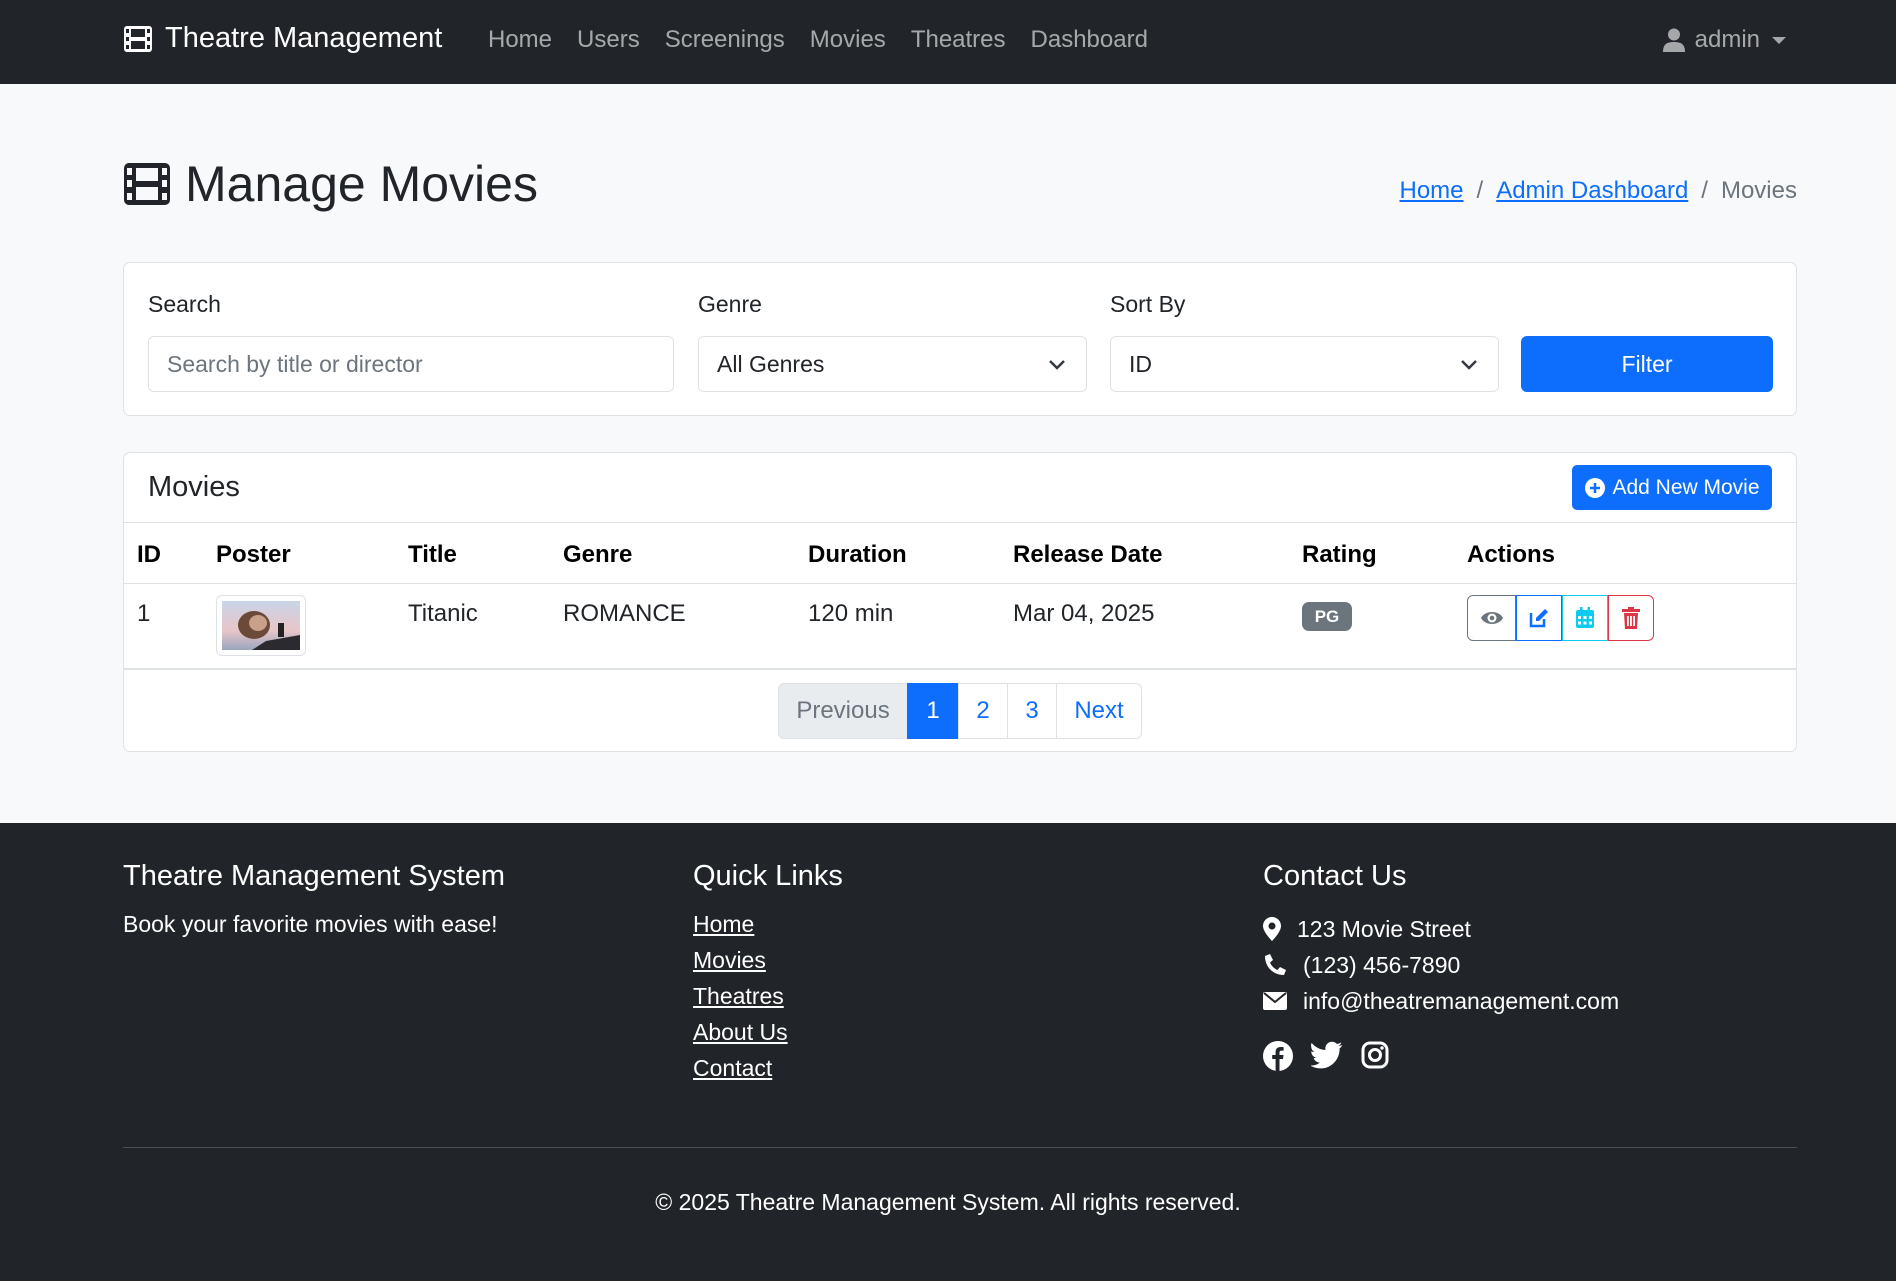  I want to click on brand-link: Theatre Management, so click(282, 38).